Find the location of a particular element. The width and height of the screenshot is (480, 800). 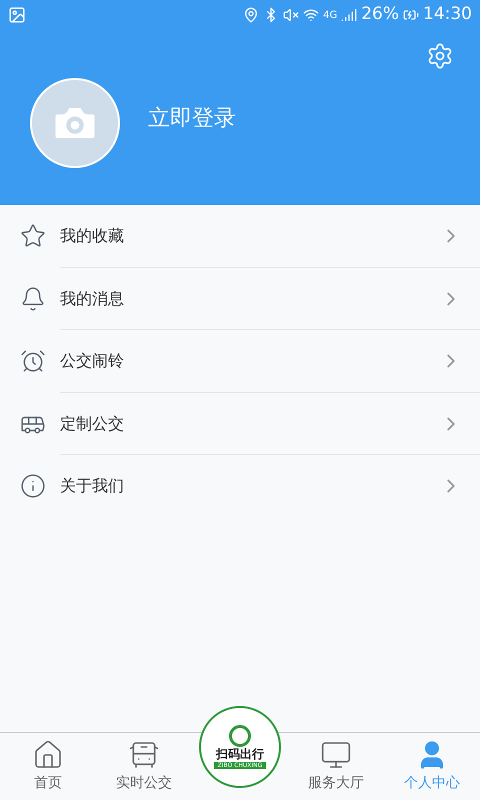

menu-label: 我的收藏 is located at coordinates (92, 236).